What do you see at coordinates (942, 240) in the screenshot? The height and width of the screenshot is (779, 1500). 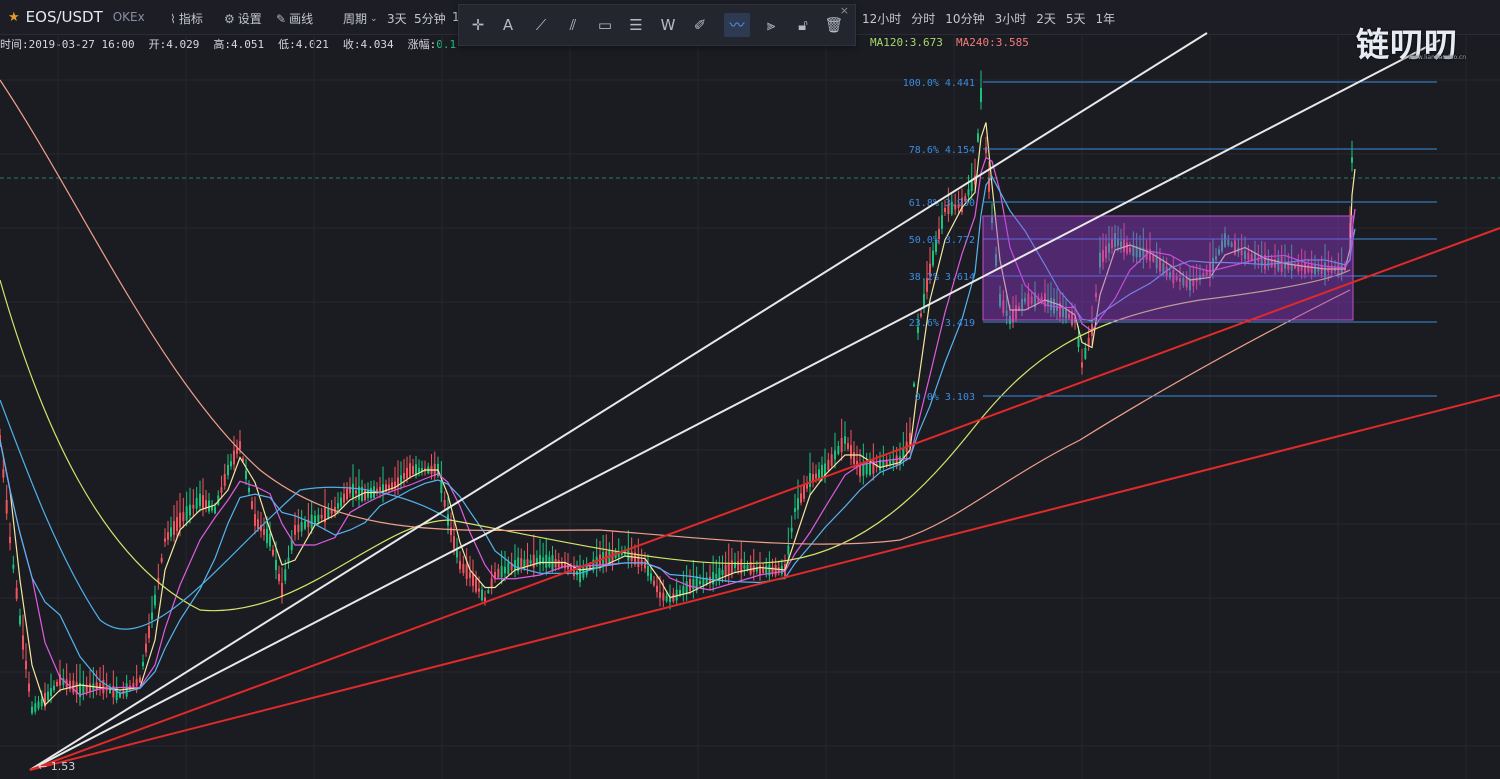 I see `fib-level-label: 50.0% 3.772` at bounding box center [942, 240].